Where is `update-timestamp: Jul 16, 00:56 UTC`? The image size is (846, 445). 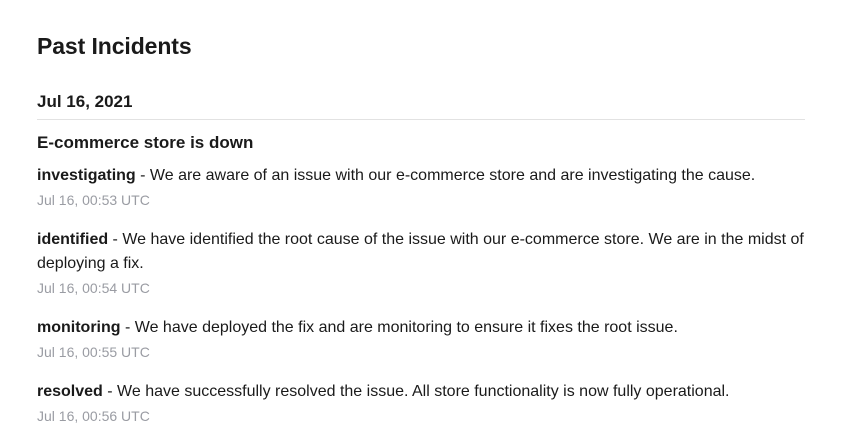 update-timestamp: Jul 16, 00:56 UTC is located at coordinates (93, 416).